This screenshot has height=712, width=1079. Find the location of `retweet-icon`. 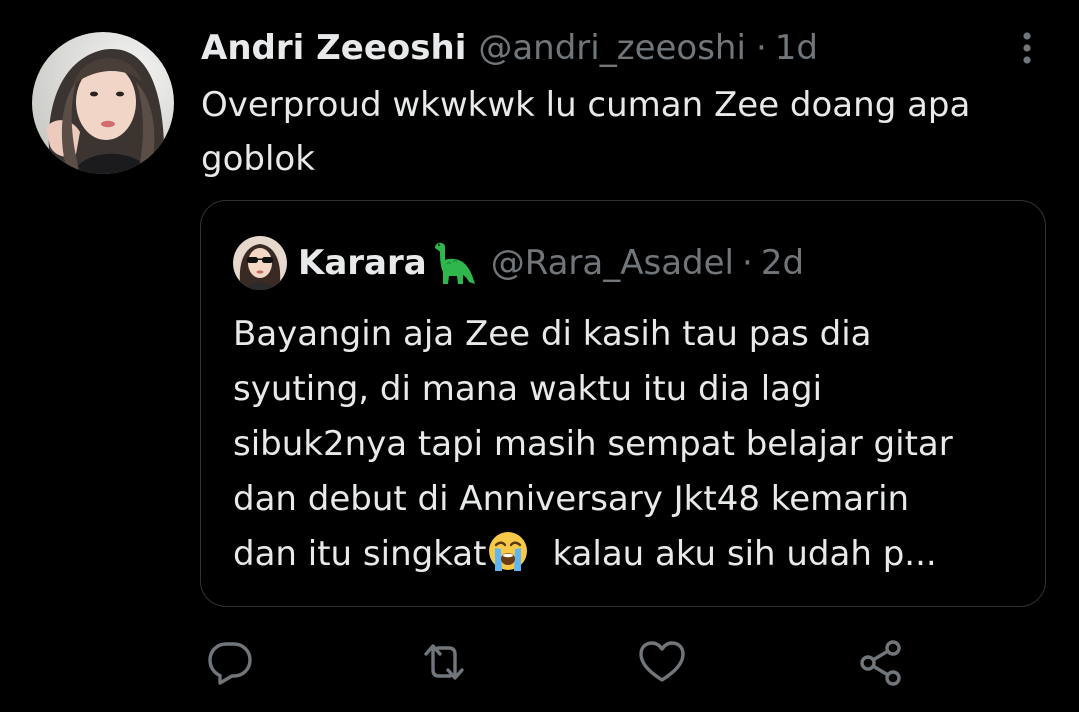

retweet-icon is located at coordinates (444, 662).